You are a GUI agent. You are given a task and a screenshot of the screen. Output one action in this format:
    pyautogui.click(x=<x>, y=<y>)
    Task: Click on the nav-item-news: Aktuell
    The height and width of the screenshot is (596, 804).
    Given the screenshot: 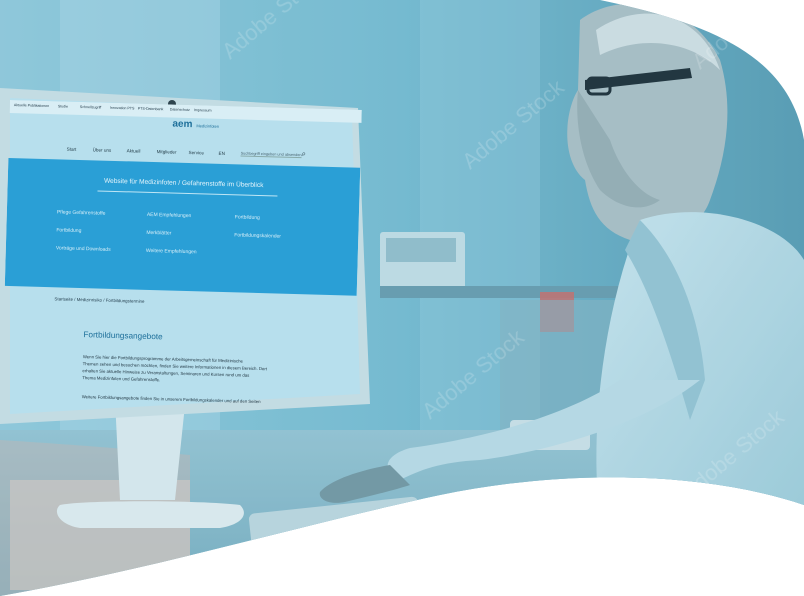 What is the action you would take?
    pyautogui.click(x=134, y=150)
    